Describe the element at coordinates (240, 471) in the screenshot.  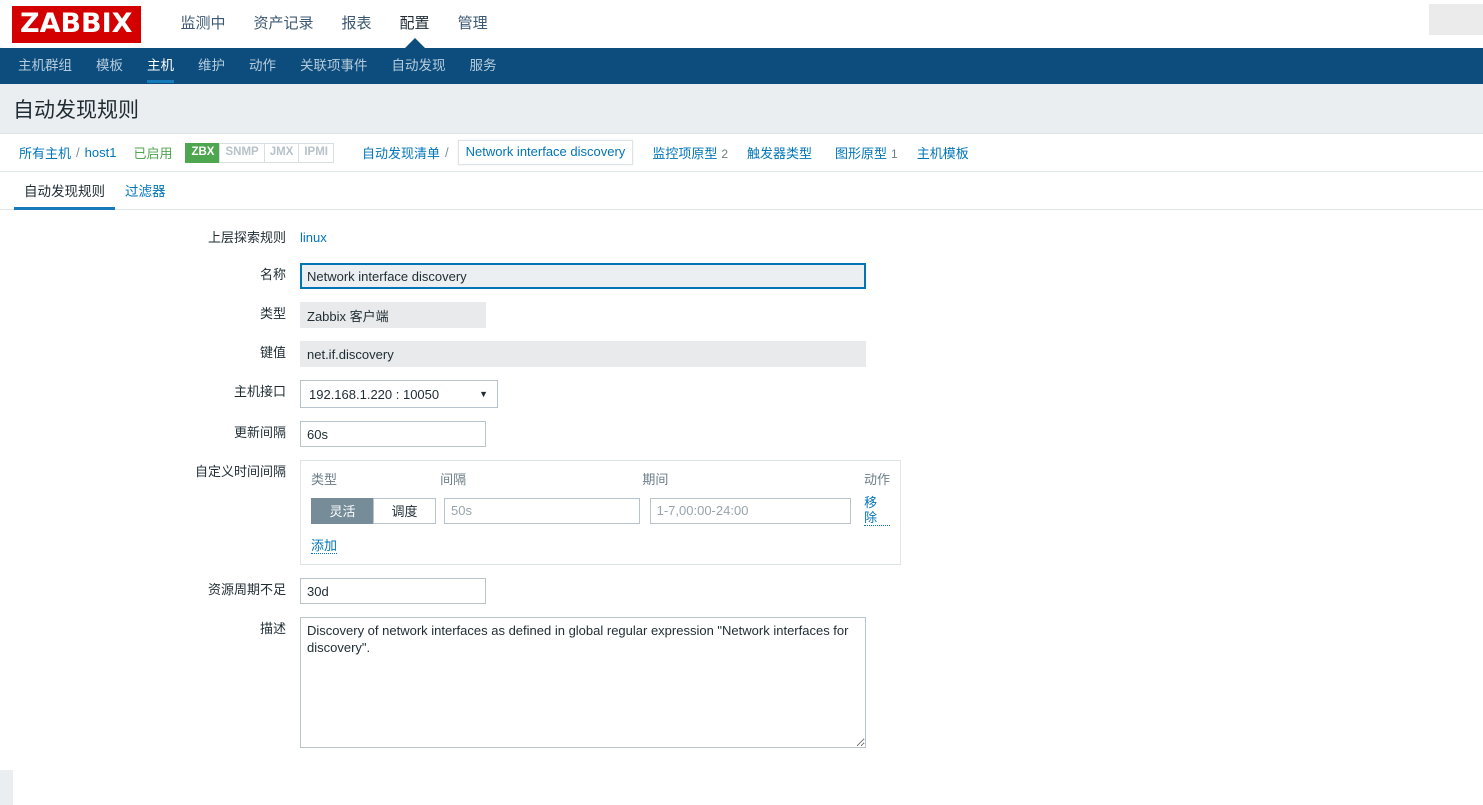
I see `label-custom-intervals: 自定义时间间隔` at that location.